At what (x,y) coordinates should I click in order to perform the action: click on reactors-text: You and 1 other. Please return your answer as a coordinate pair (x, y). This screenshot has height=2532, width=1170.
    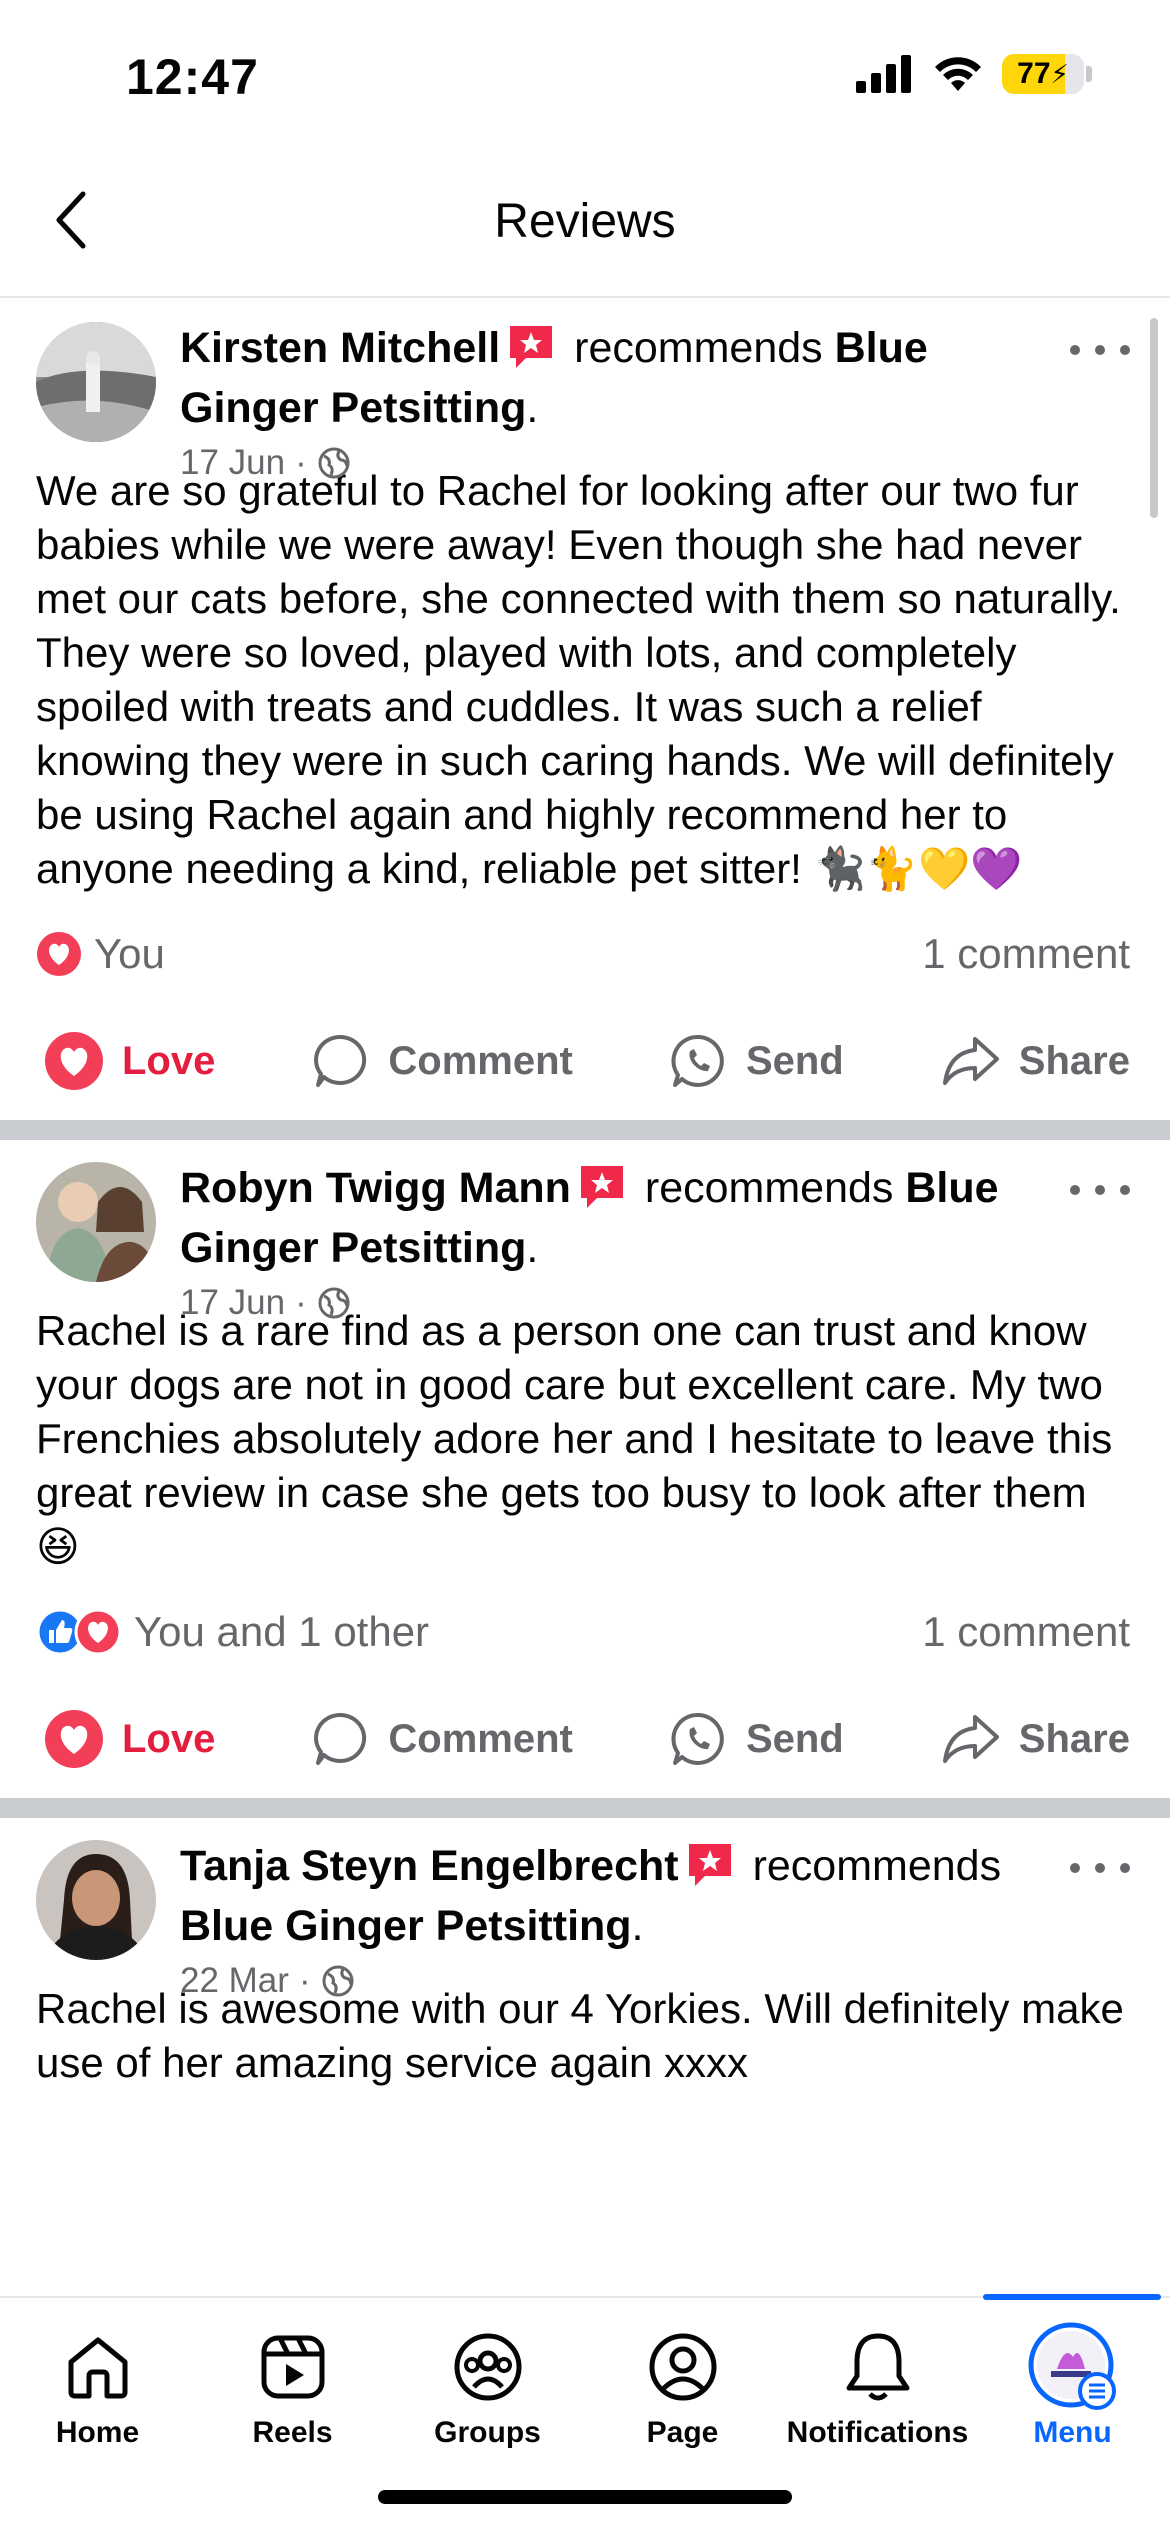
    Looking at the image, I should click on (282, 1631).